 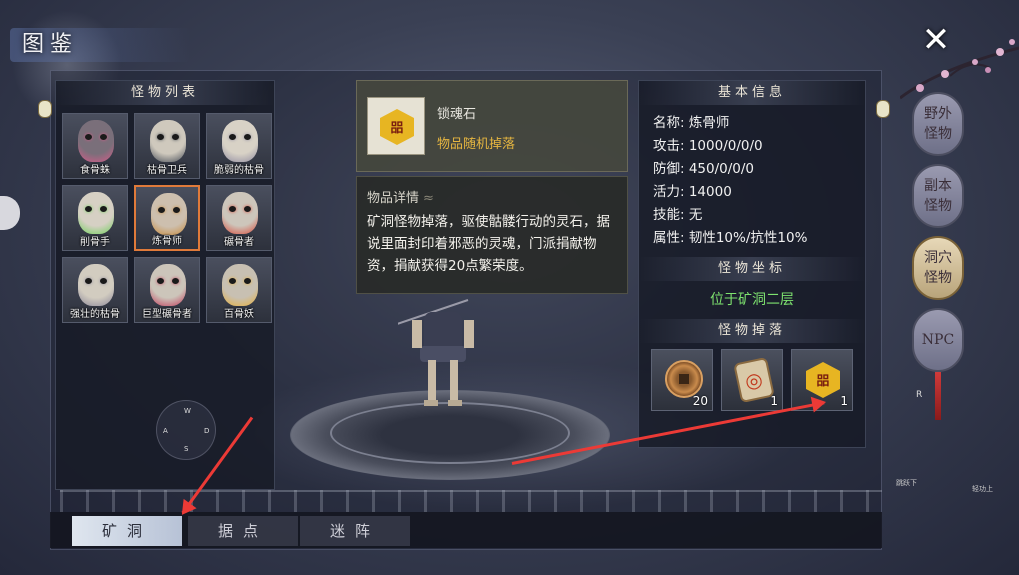 What do you see at coordinates (704, 169) in the screenshot?
I see `info-defense: 防御: 450/0/0/0` at bounding box center [704, 169].